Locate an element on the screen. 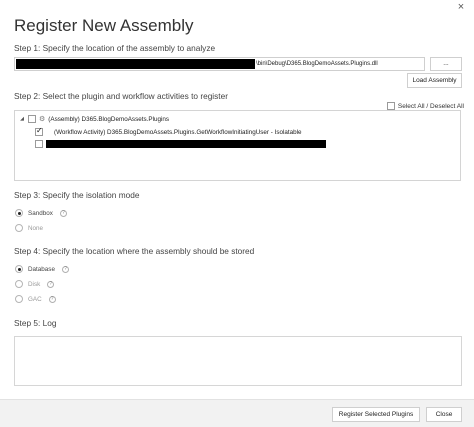 The width and height of the screenshot is (474, 427). gac-radio is located at coordinates (19, 299).